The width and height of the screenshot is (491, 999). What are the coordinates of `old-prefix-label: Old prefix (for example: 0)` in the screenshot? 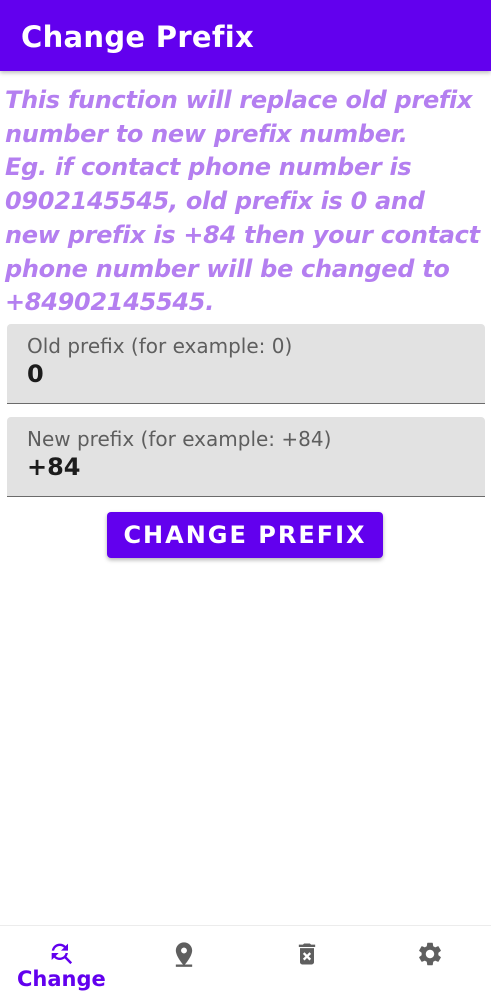 It's located at (160, 346).